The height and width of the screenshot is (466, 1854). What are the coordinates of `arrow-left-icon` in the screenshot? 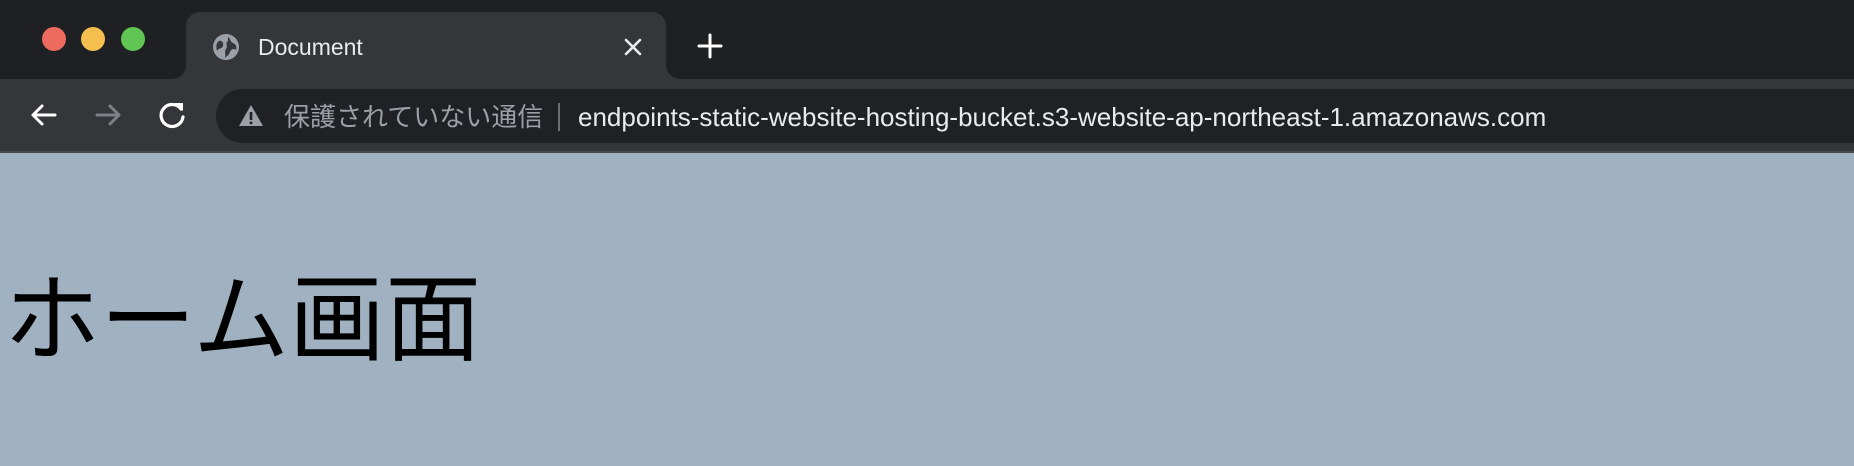 It's located at (44, 115).